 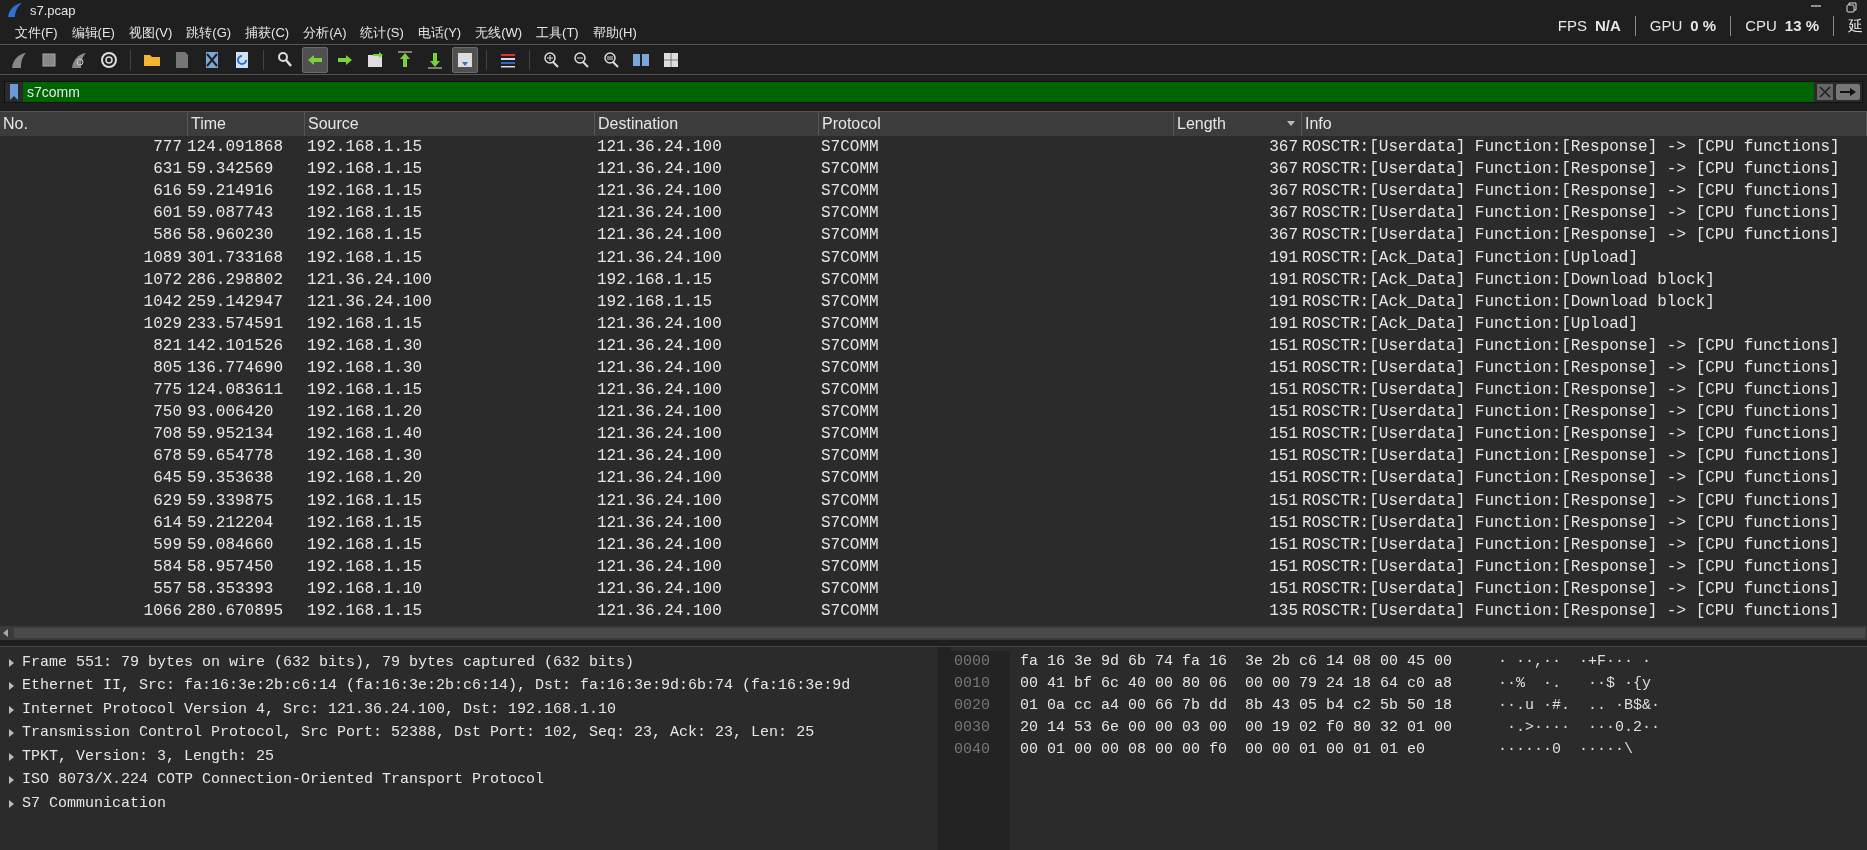 I want to click on tree-item: Internet Protocol Version 4, Src: 121.36.24.100, Dst: 192.168.1.10, so click(x=469, y=710).